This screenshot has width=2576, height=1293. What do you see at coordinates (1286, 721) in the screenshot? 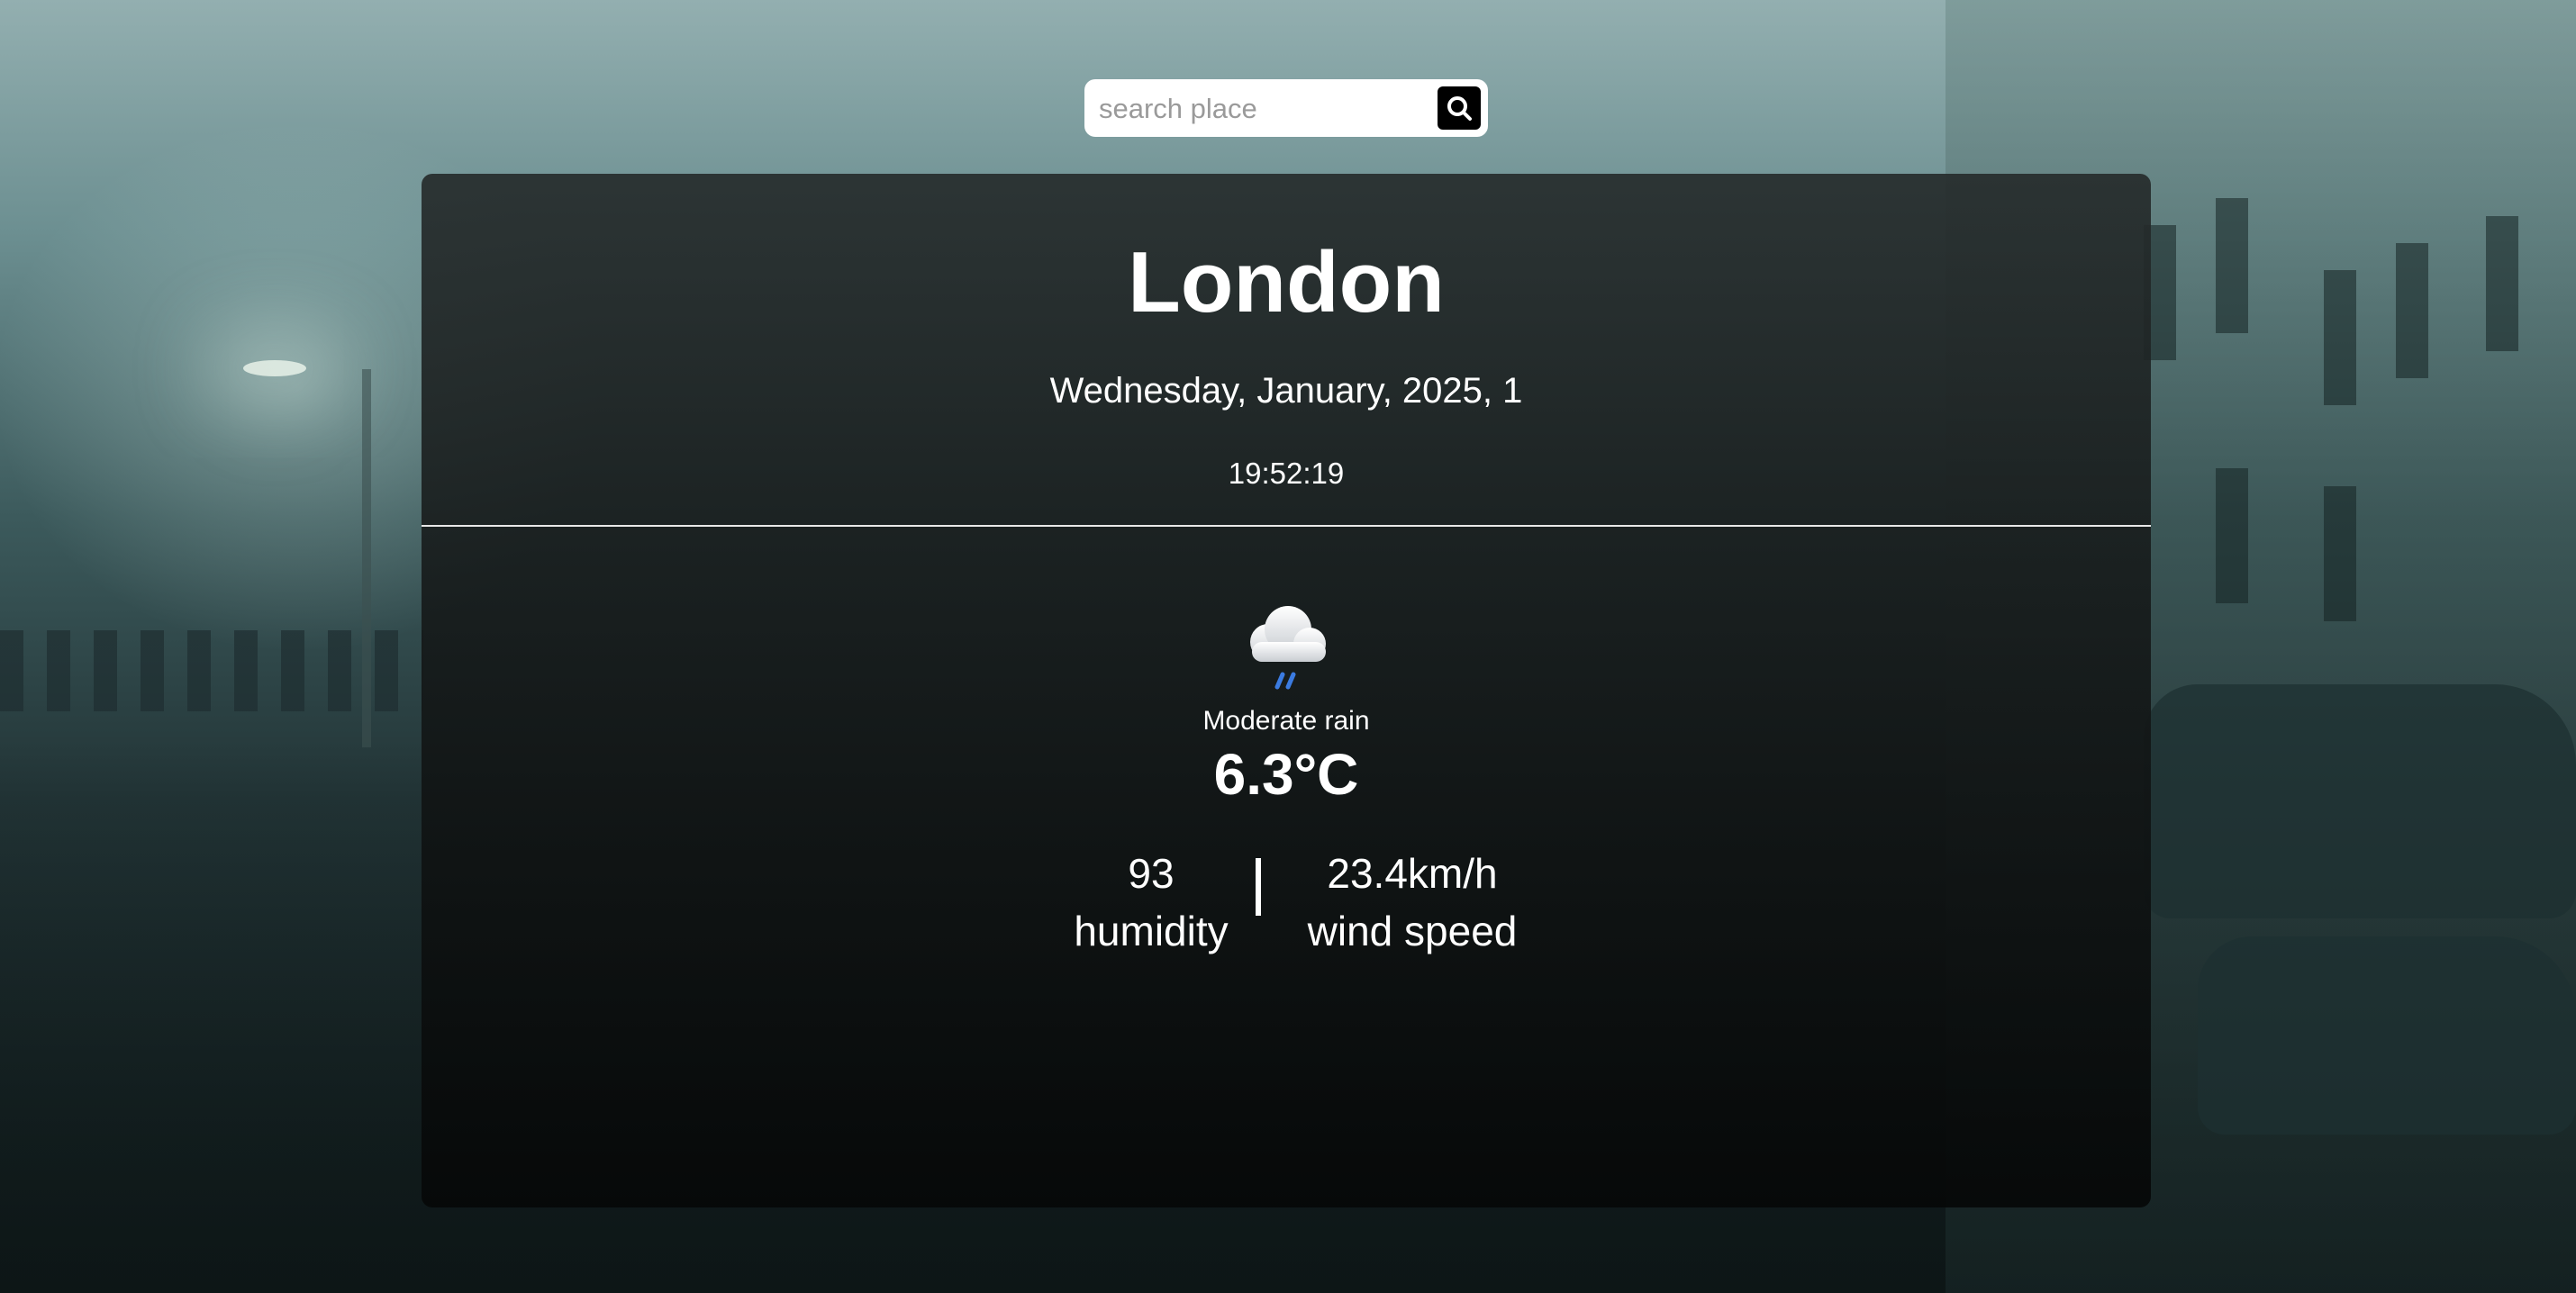
I see `weather-condition: Moderate rain` at bounding box center [1286, 721].